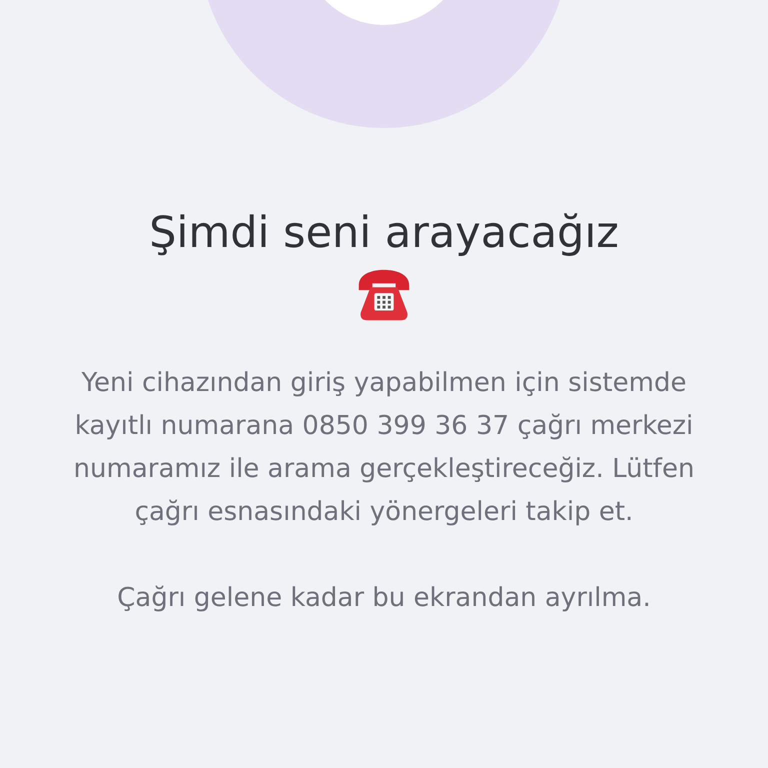  Describe the element at coordinates (384, 598) in the screenshot. I see `notice-text: Çağrı gelene kadar bu ekrandan ayrılma.` at that location.